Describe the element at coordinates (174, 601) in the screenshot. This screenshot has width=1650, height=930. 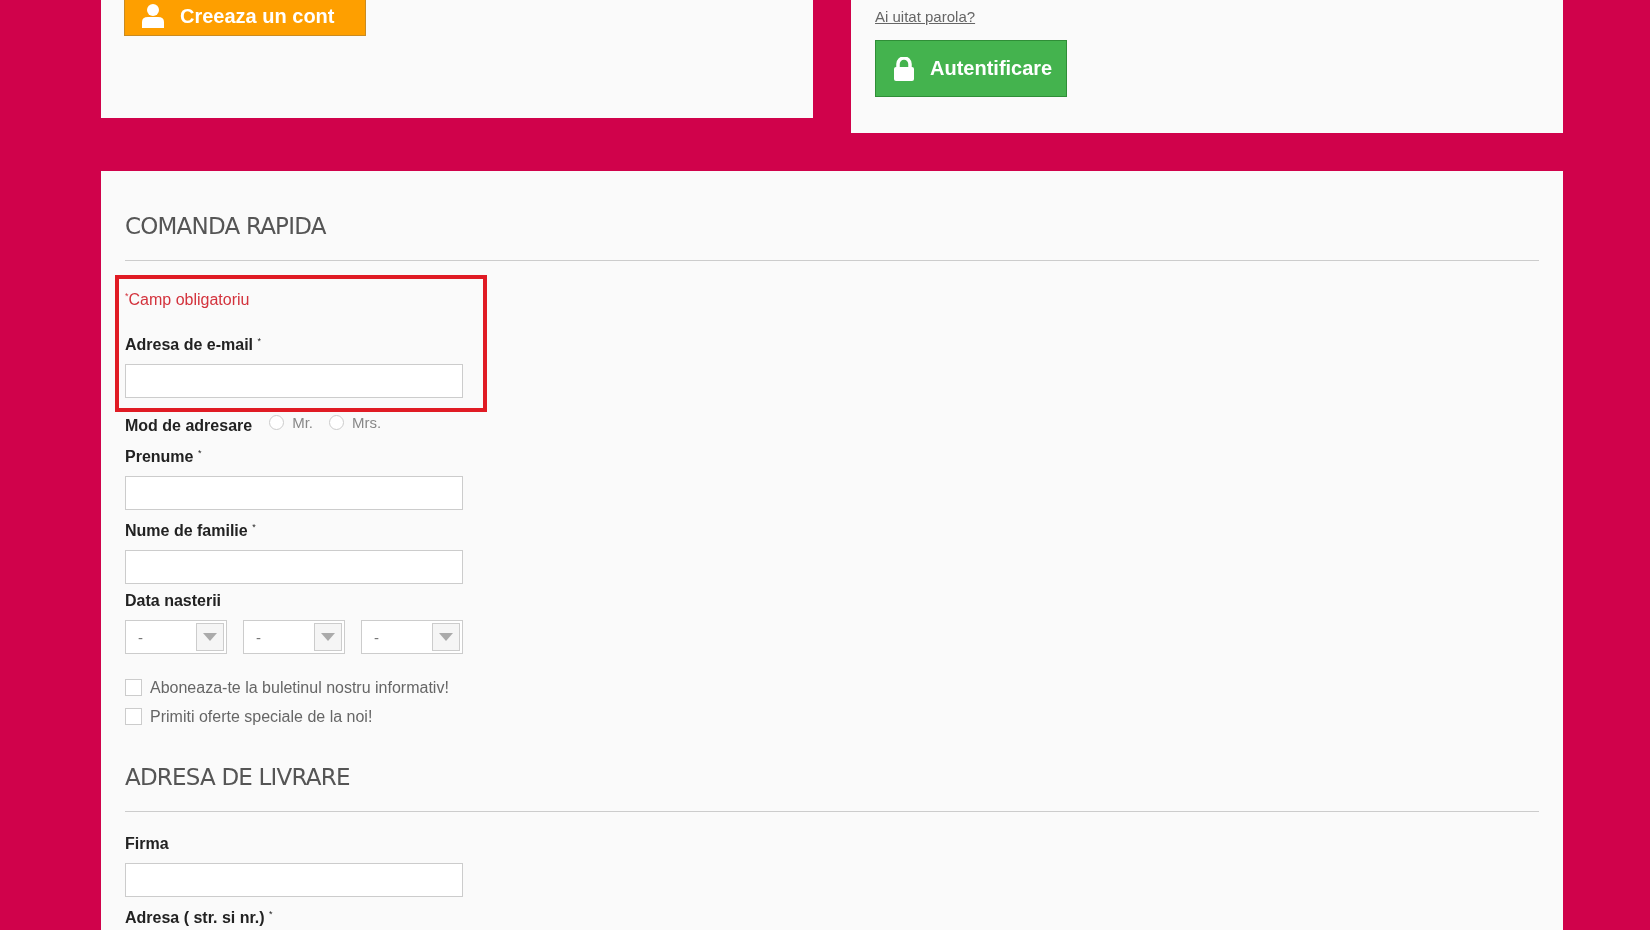
I see `field-label: Data nasterii` at that location.